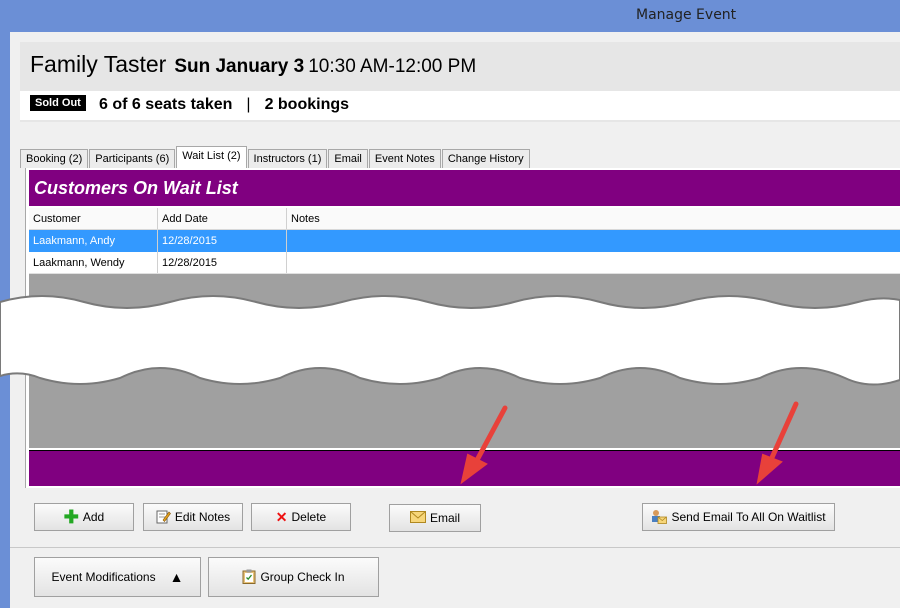  Describe the element at coordinates (71, 517) in the screenshot. I see `plus-icon: ✚` at that location.